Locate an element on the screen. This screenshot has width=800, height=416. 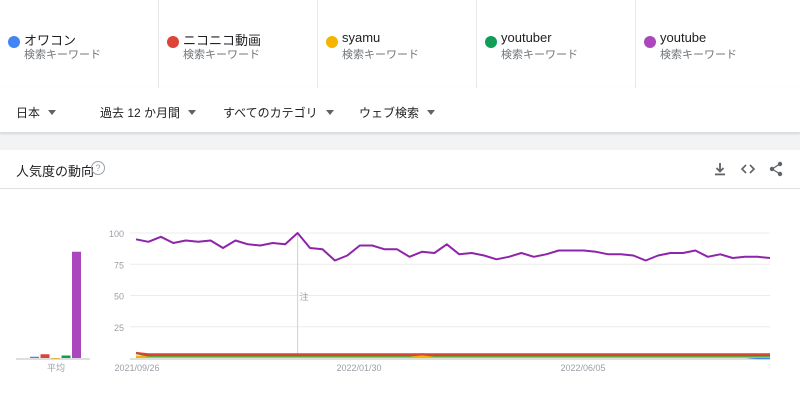
average-bar-syamu is located at coordinates (55, 358).